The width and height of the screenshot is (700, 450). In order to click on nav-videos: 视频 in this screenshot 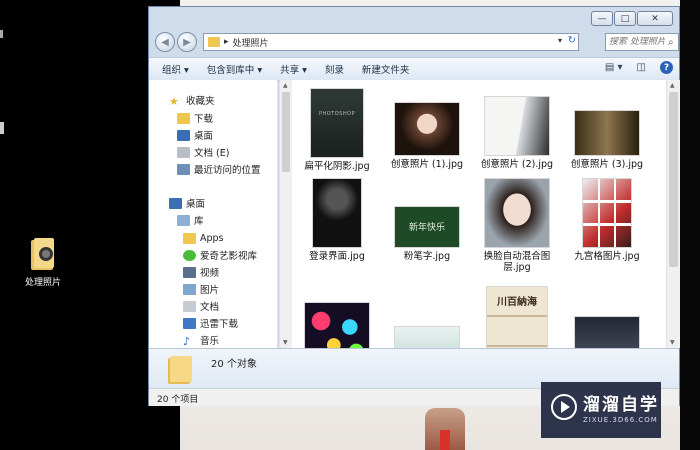, I will do `click(201, 272)`.